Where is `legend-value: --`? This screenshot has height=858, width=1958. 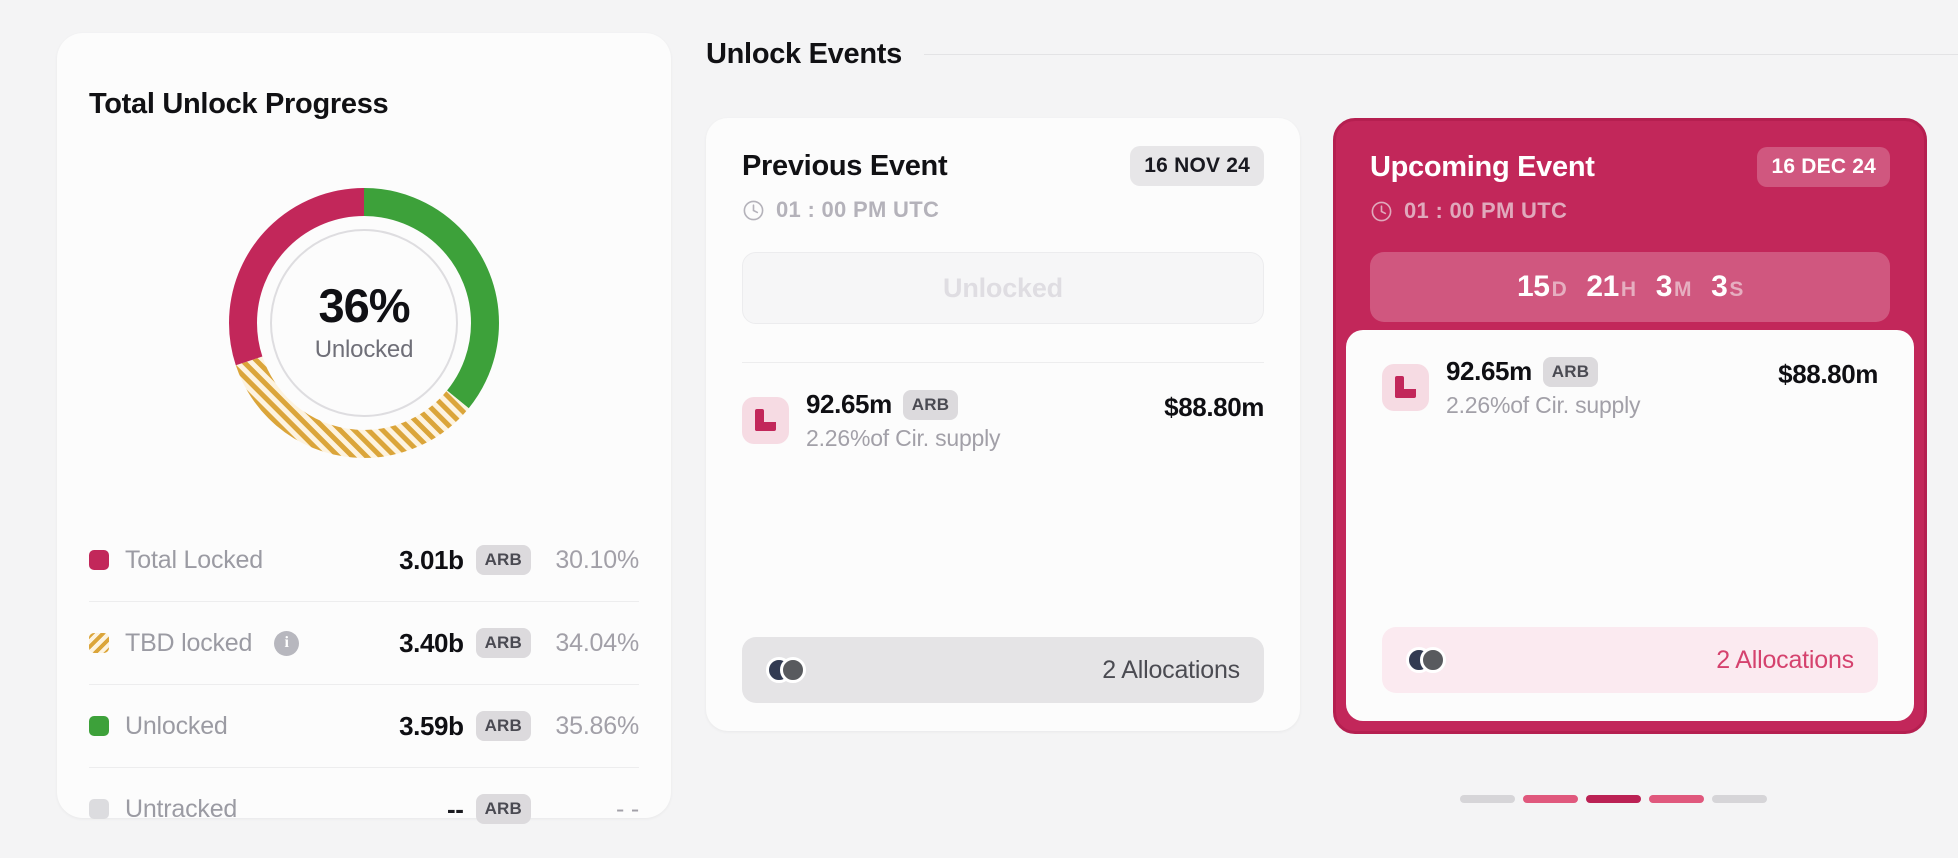 legend-value: -- is located at coordinates (455, 808).